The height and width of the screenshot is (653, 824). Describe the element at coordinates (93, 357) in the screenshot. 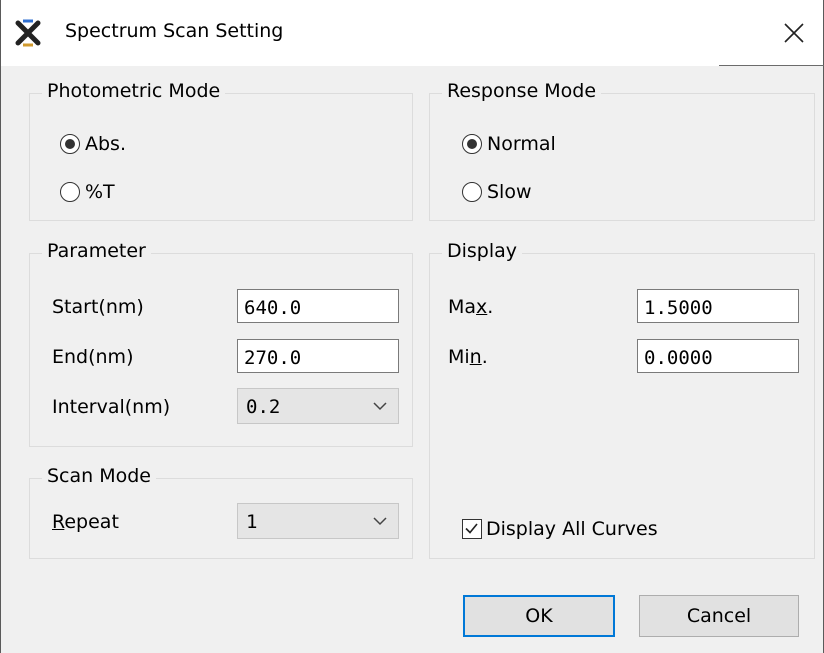

I see `end-label: End(nm)` at that location.